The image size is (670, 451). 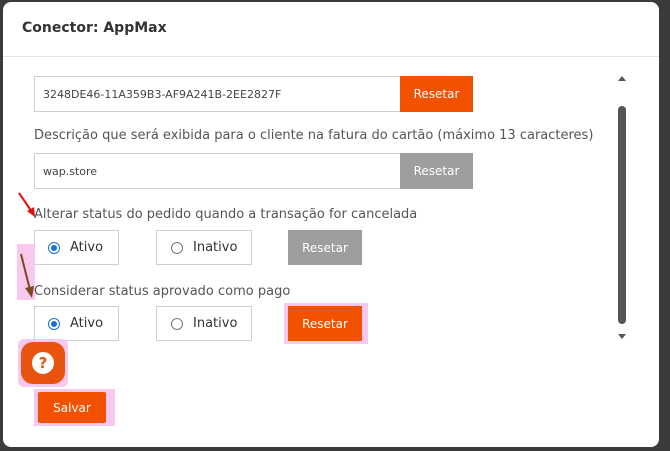 I want to click on token-reset-button: Resetar, so click(x=436, y=94).